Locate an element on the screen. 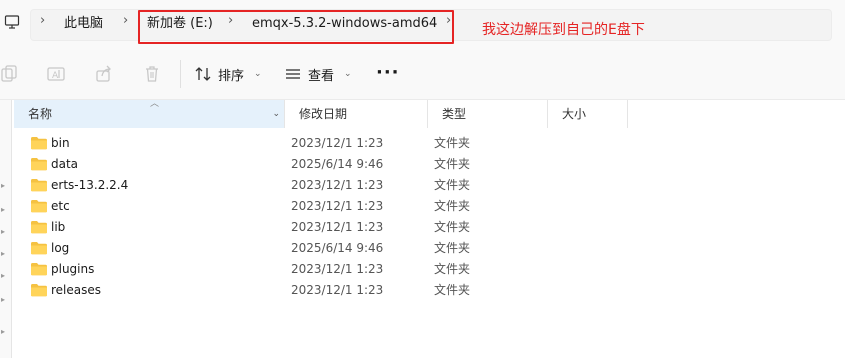 The image size is (845, 358). file-row: log 2025/6/14 9:46 文件夹 is located at coordinates (429, 248).